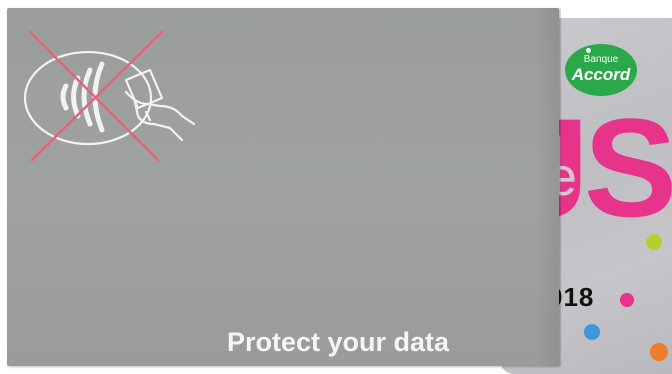  Describe the element at coordinates (338, 342) in the screenshot. I see `sleeve-caption: Protect your data` at that location.